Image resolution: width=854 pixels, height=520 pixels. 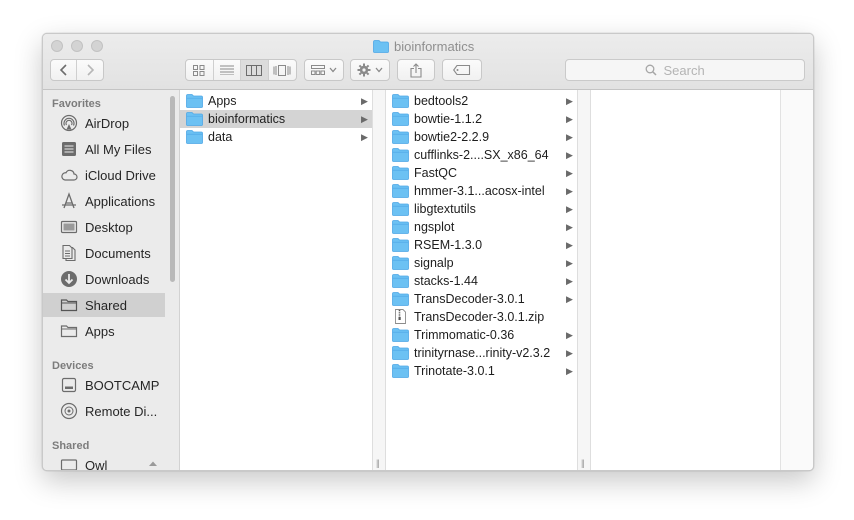 I want to click on edit-tags-button, so click(x=462, y=70).